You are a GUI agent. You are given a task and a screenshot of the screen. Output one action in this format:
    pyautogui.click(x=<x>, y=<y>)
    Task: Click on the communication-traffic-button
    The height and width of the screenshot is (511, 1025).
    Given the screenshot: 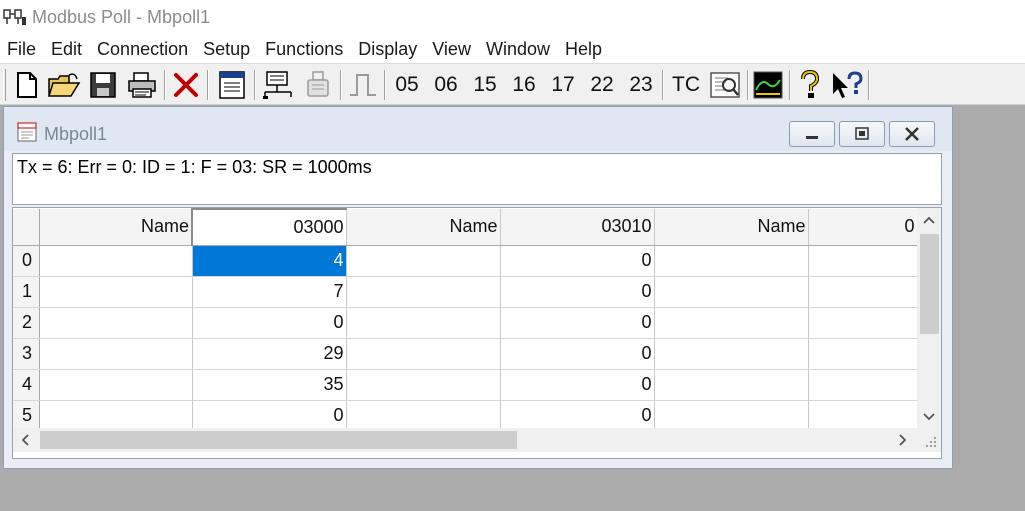 What is the action you would take?
    pyautogui.click(x=725, y=85)
    